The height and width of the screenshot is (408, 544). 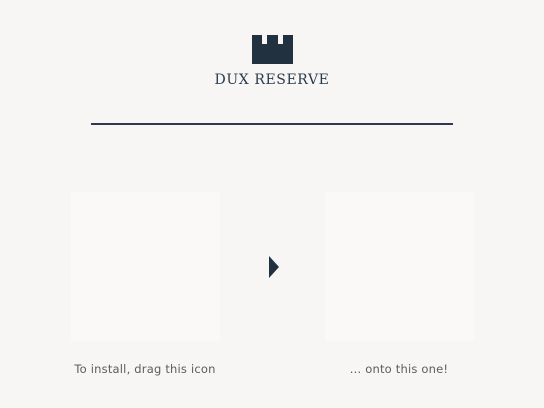 What do you see at coordinates (145, 369) in the screenshot?
I see `drag-source-caption: To install, drag this icon` at bounding box center [145, 369].